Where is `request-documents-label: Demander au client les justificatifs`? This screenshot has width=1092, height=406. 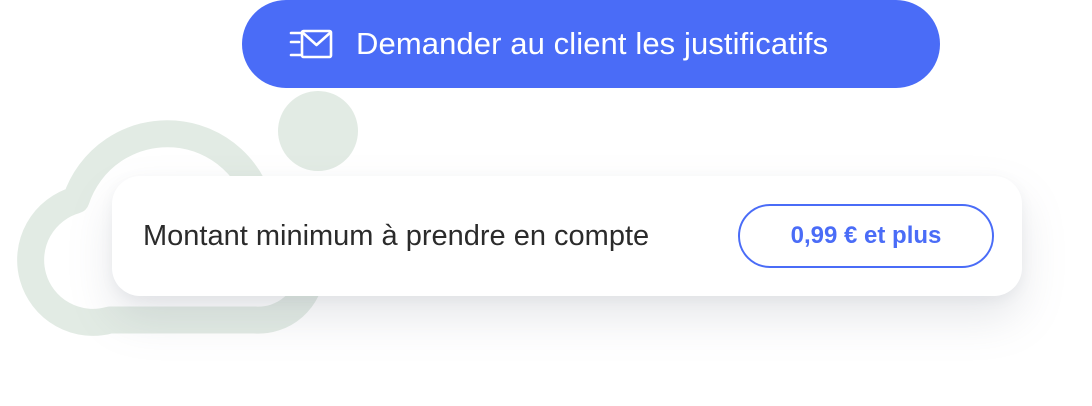 request-documents-label: Demander au client les justificatifs is located at coordinates (592, 43).